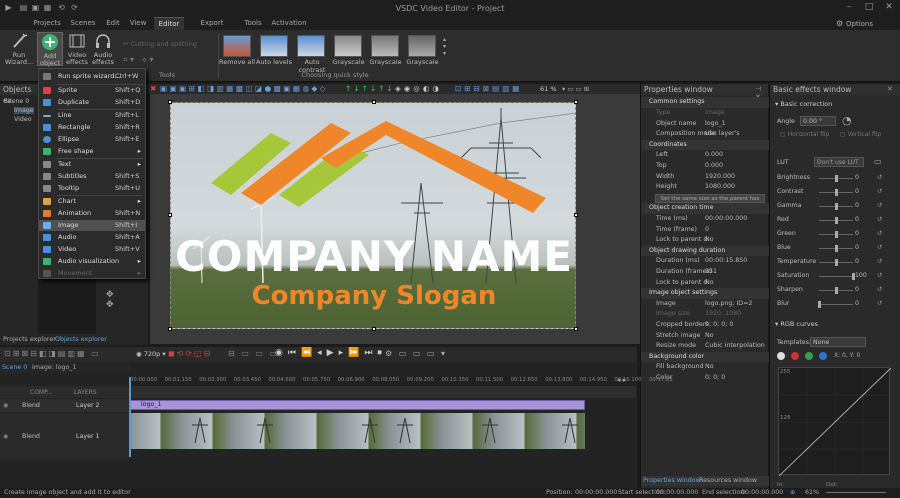  I want to click on property-value: 1080.000, so click(720, 187).